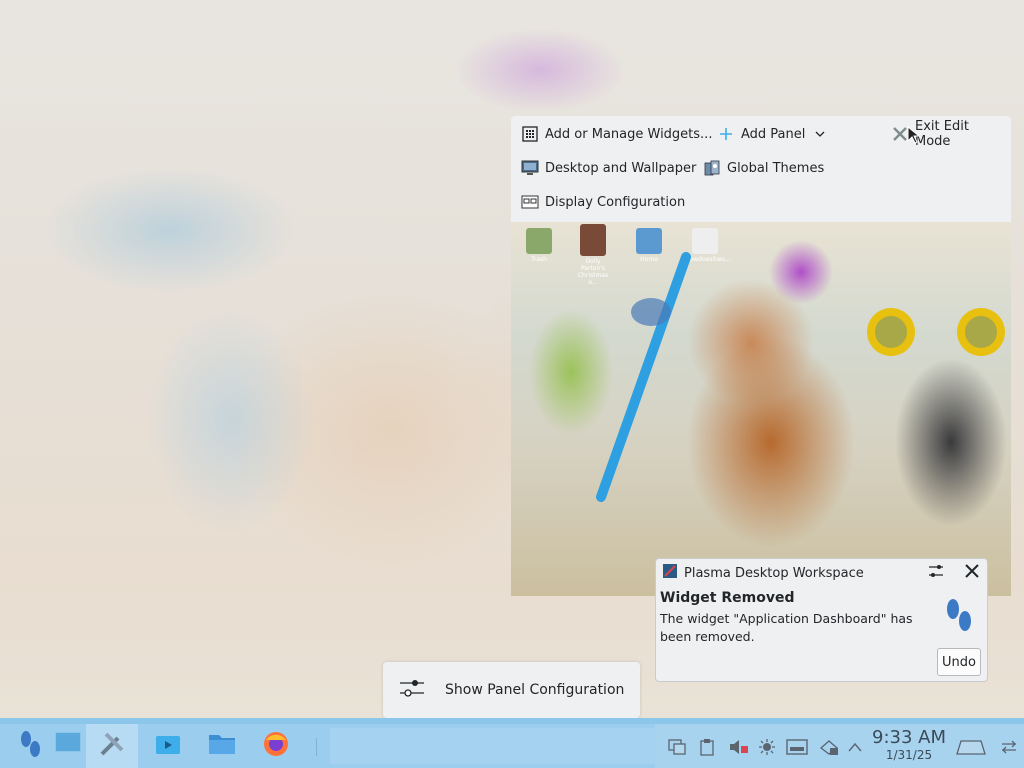 The height and width of the screenshot is (768, 1024). What do you see at coordinates (942, 134) in the screenshot?
I see `exit-edit-mode-label: Exit Edit Mode` at bounding box center [942, 134].